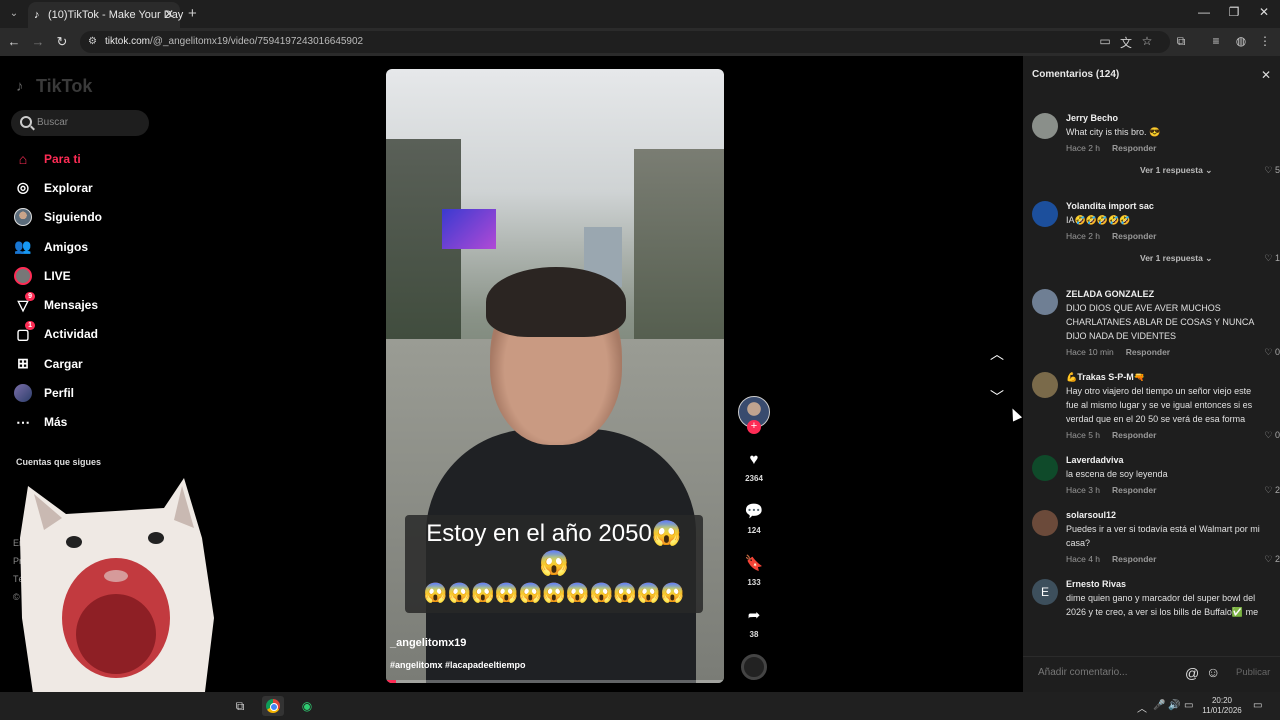 This screenshot has width=1280, height=720. Describe the element at coordinates (192, 13) in the screenshot. I see `new-tab-icon: +` at that location.